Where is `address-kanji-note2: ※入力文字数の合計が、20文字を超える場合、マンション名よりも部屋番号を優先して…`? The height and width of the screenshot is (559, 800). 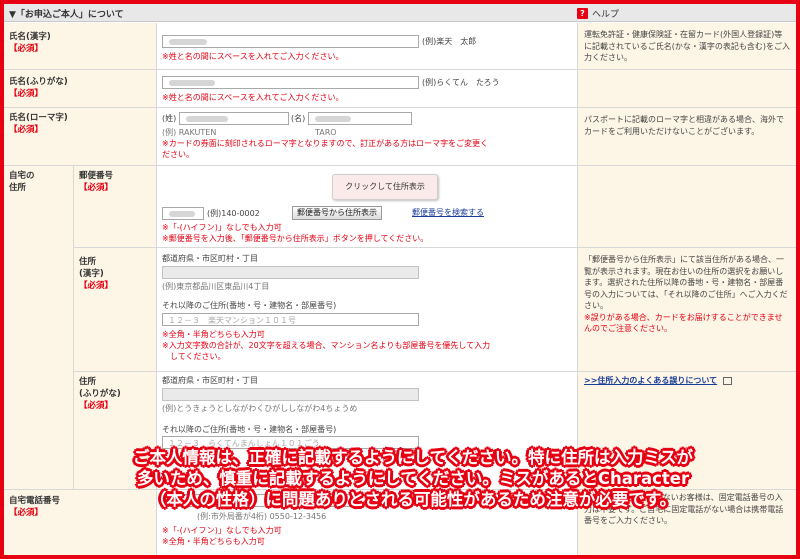
address-kanji-note2: ※入力文字数の合計が、20文字を超える場合、マンション名よりも部屋番号を優先して… is located at coordinates (326, 345).